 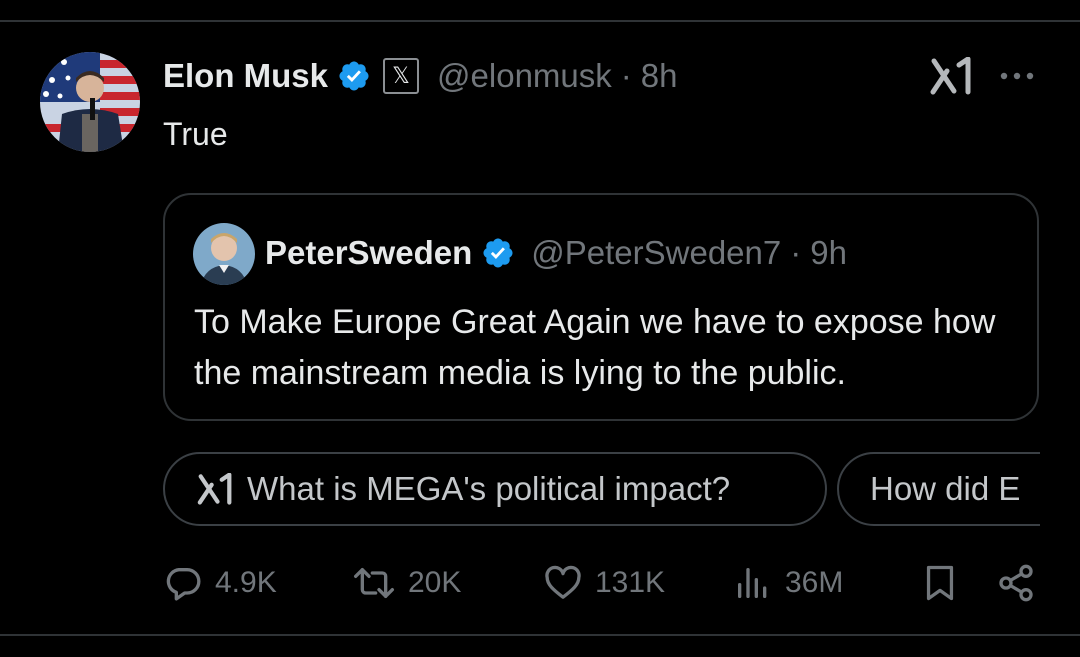 I want to click on bottom-divider, so click(x=540, y=635).